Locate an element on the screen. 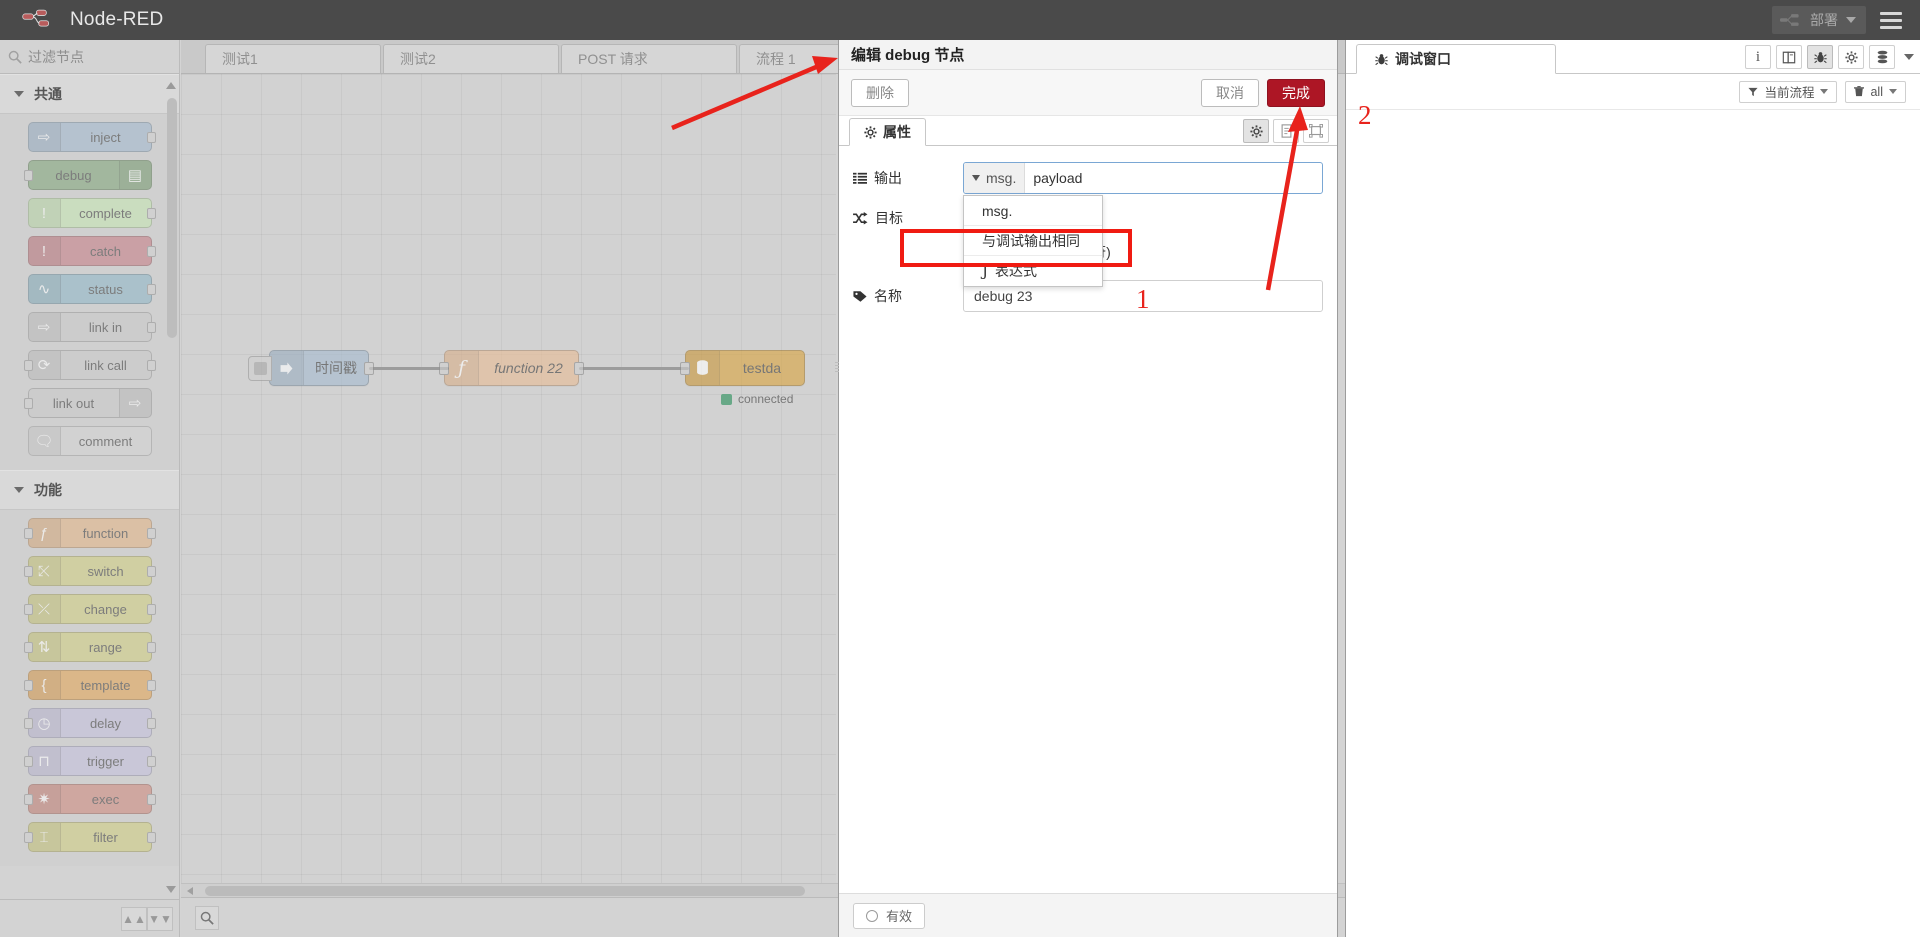 Image resolution: width=1920 pixels, height=937 pixels. inject-trigger-button is located at coordinates (260, 368).